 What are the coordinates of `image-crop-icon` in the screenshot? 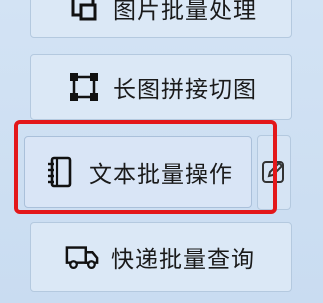 It's located at (84, 11).